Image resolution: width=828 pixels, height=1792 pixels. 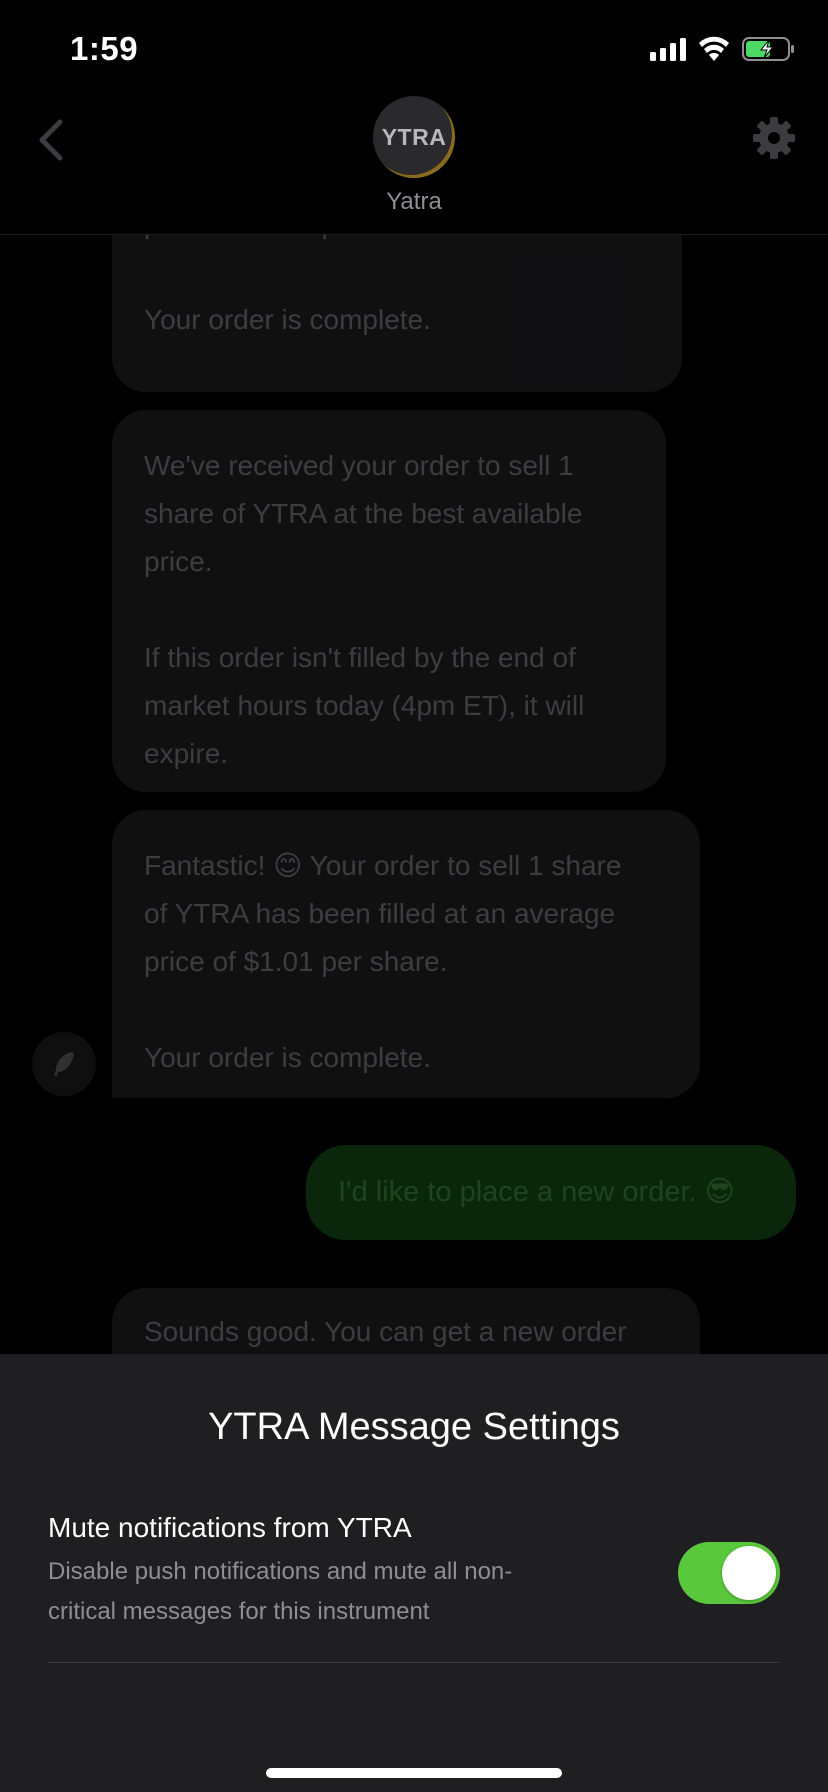 I want to click on instrument-name: Yatra, so click(x=414, y=201).